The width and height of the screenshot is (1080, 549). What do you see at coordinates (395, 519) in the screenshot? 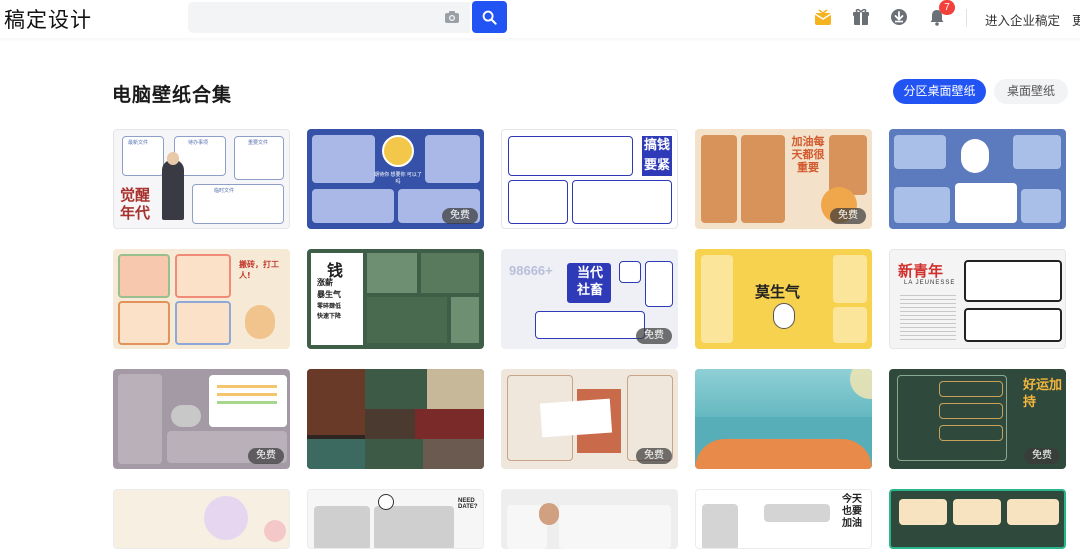
I see `wallpaper-card-17: NEED DATE?` at bounding box center [395, 519].